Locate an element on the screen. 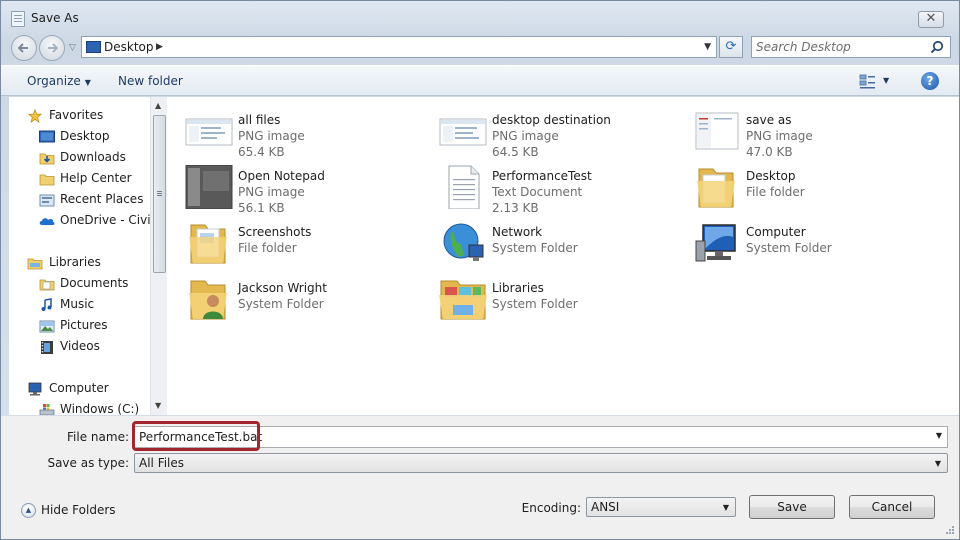 This screenshot has width=960, height=540. search-icon is located at coordinates (937, 47).